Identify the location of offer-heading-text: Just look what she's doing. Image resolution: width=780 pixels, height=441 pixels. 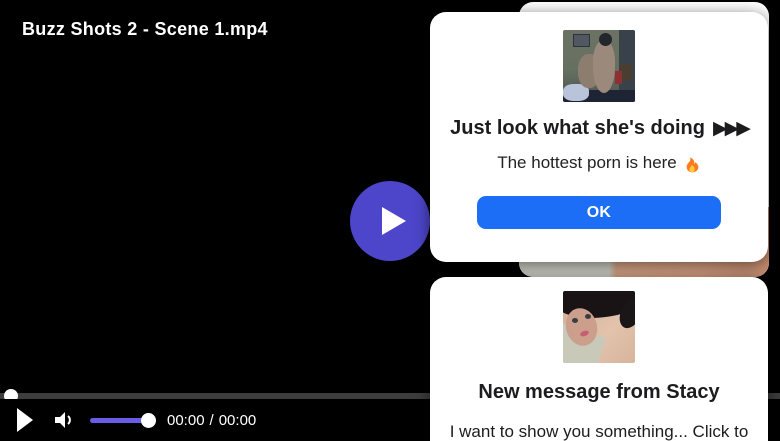
(577, 128).